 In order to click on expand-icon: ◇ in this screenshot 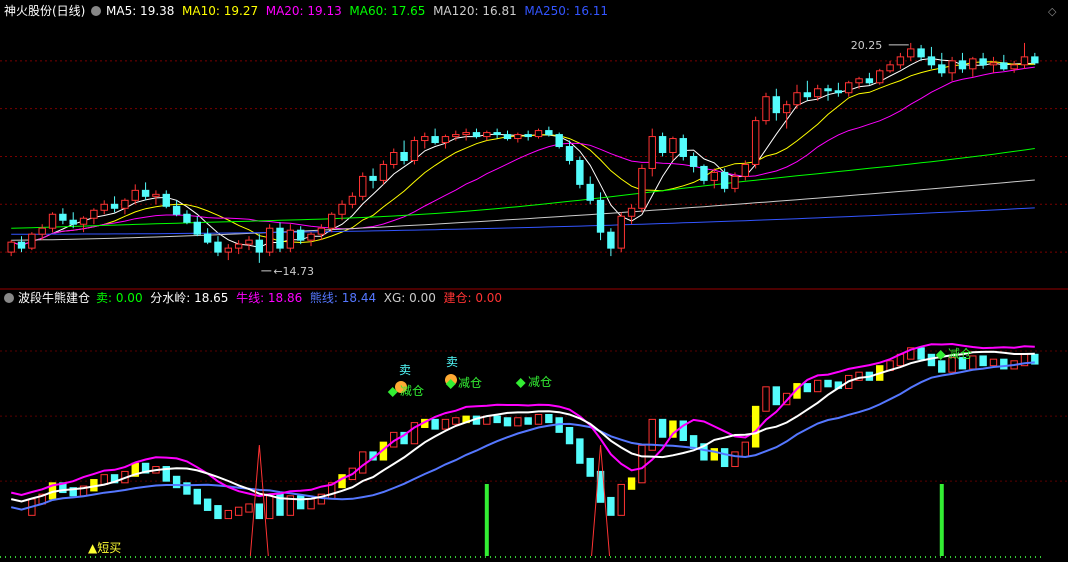, I will do `click(1052, 11)`.